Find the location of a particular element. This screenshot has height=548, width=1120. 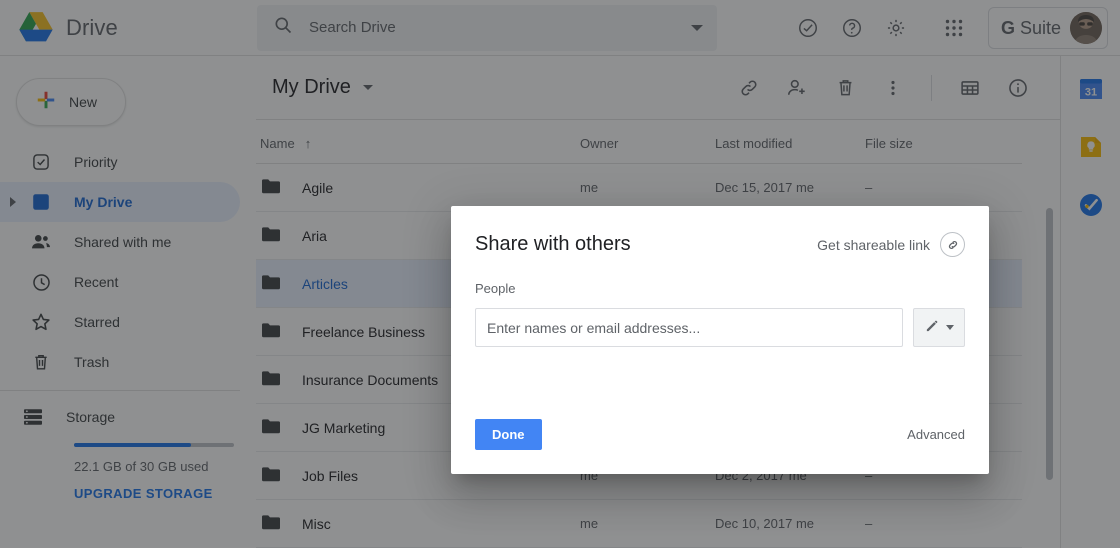

done-button: Done is located at coordinates (508, 434).